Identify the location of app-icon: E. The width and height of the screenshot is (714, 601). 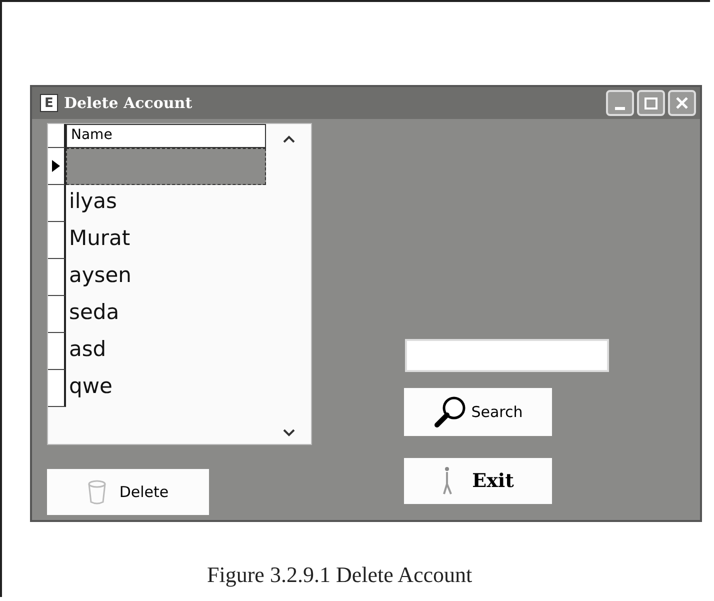
(49, 103).